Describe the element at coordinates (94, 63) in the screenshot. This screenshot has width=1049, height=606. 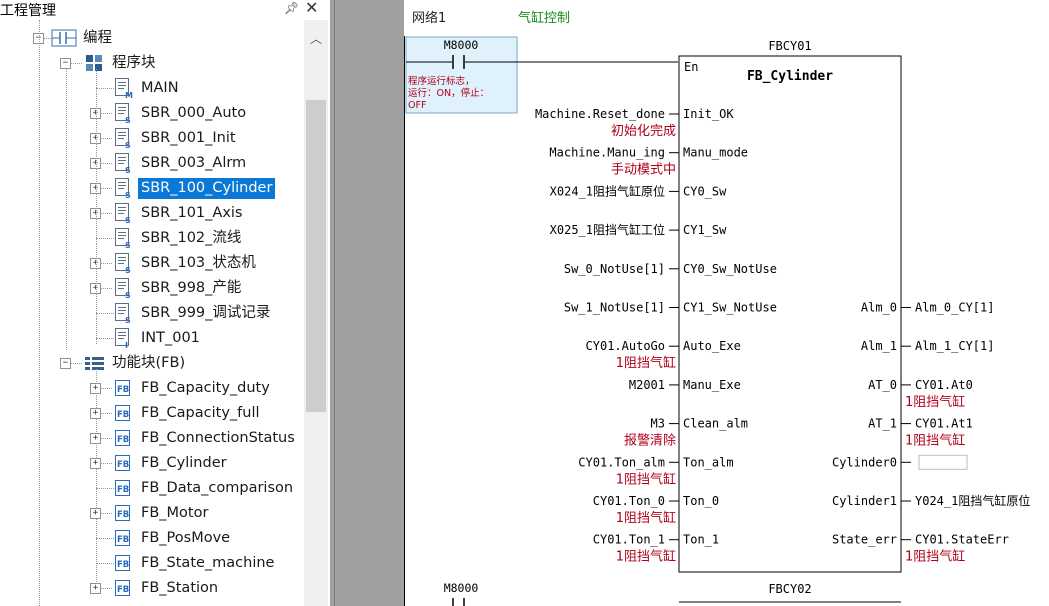
I see `program-blocks-icon` at that location.